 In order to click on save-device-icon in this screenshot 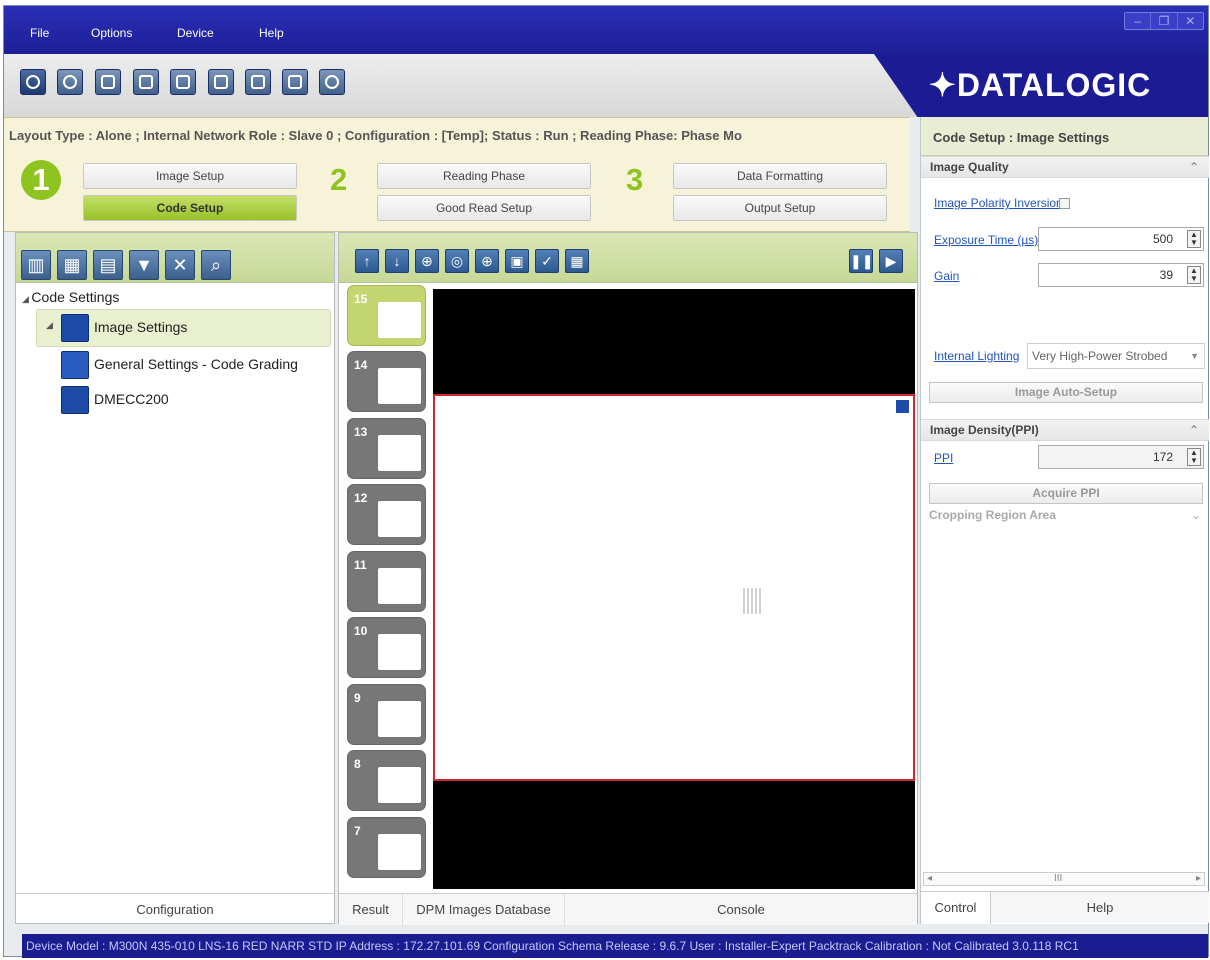, I will do `click(146, 82)`.